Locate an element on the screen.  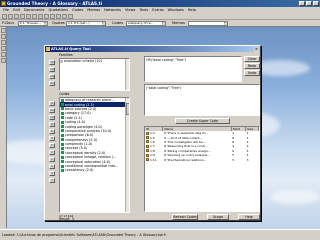
operator-within-button: W is located at coordinates (52, 124).